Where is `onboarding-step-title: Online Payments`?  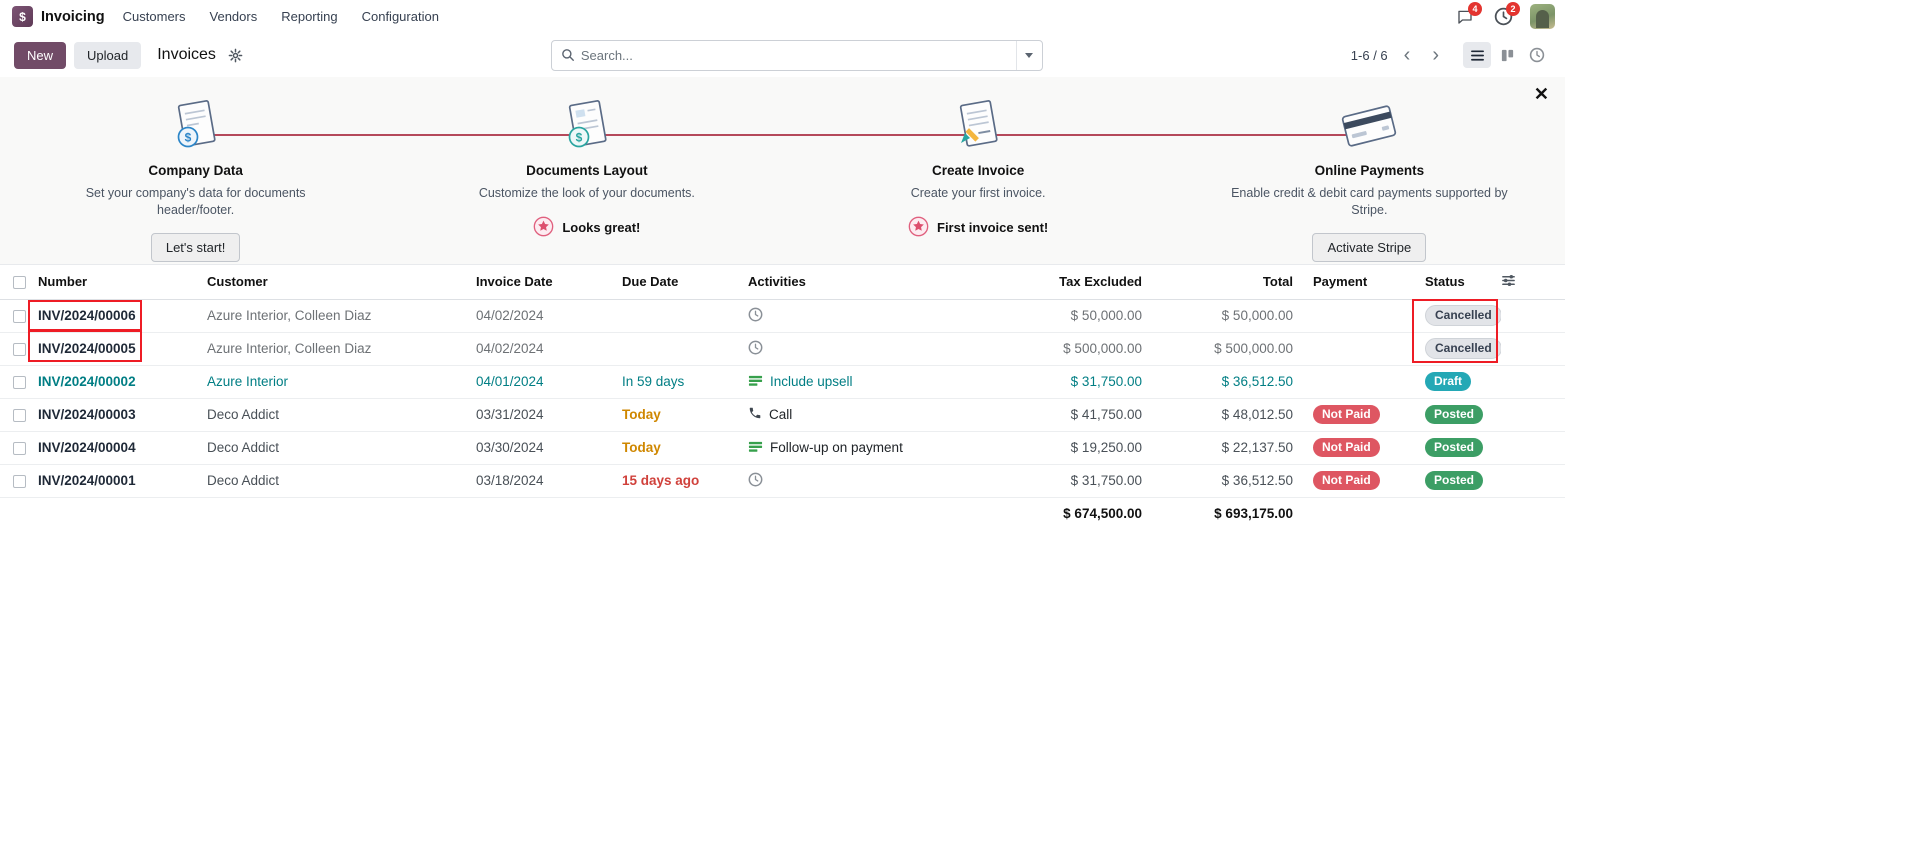
onboarding-step-title: Online Payments is located at coordinates (1369, 170).